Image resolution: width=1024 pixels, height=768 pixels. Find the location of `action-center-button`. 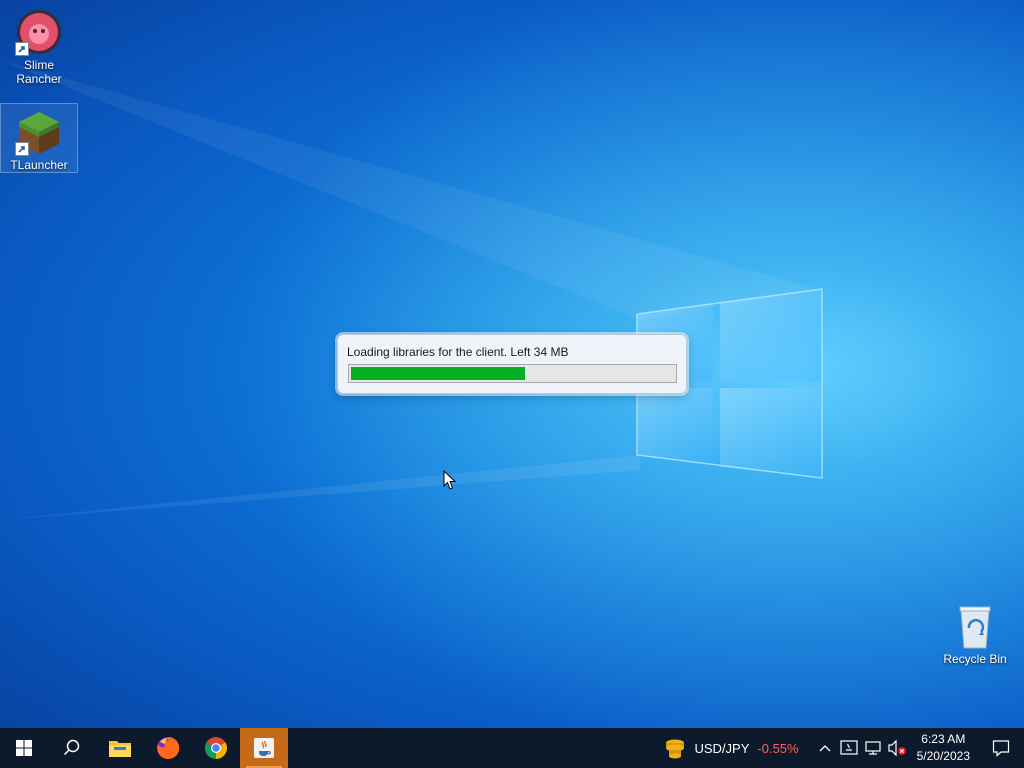

action-center-button is located at coordinates (1001, 748).